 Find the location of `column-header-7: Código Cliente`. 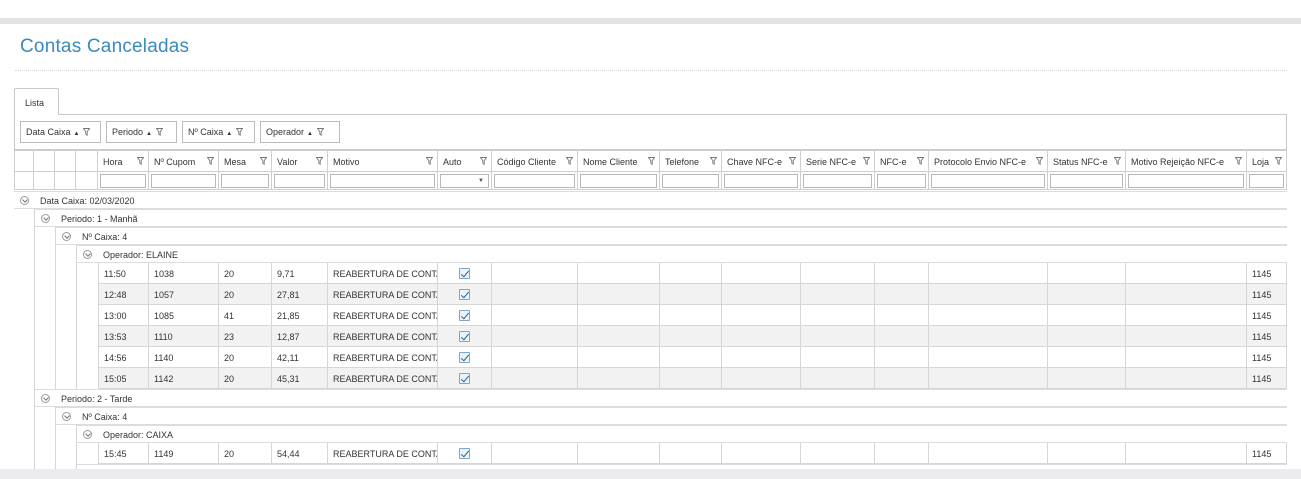

column-header-7: Código Cliente is located at coordinates (535, 160).